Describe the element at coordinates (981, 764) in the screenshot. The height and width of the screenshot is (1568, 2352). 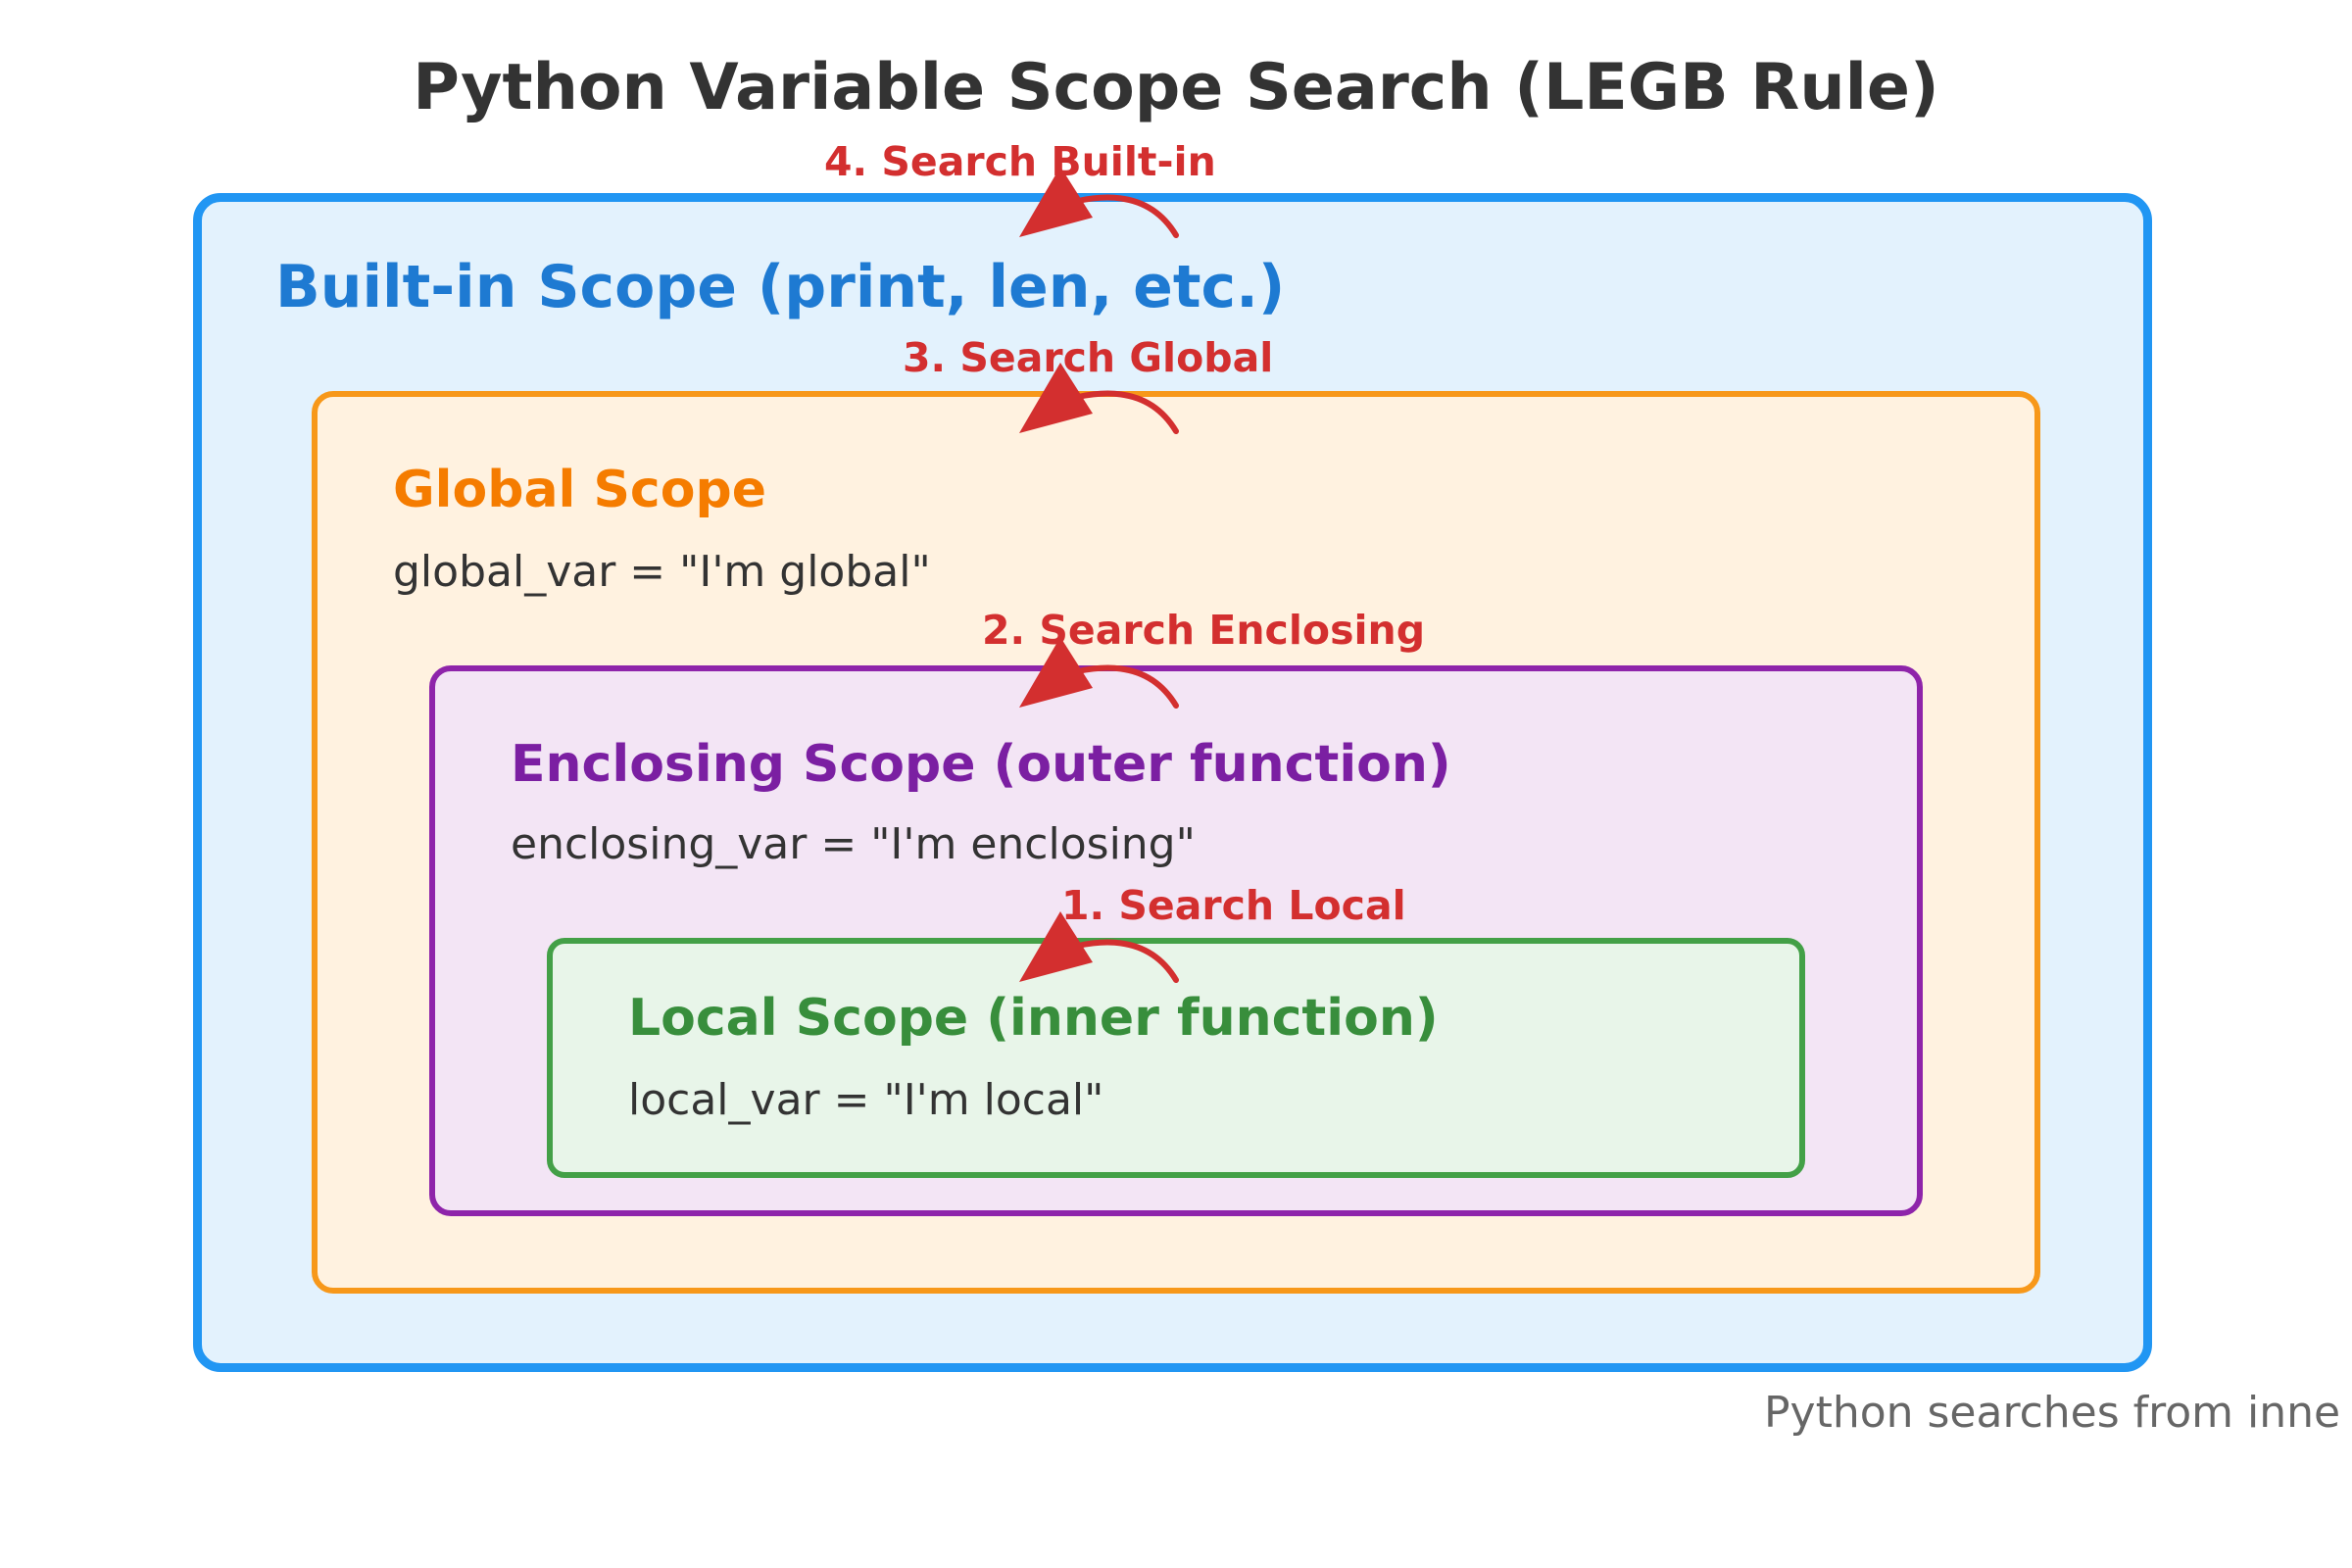
I see `enclosing-scope-title: Enclosing Scope (outer function)` at that location.